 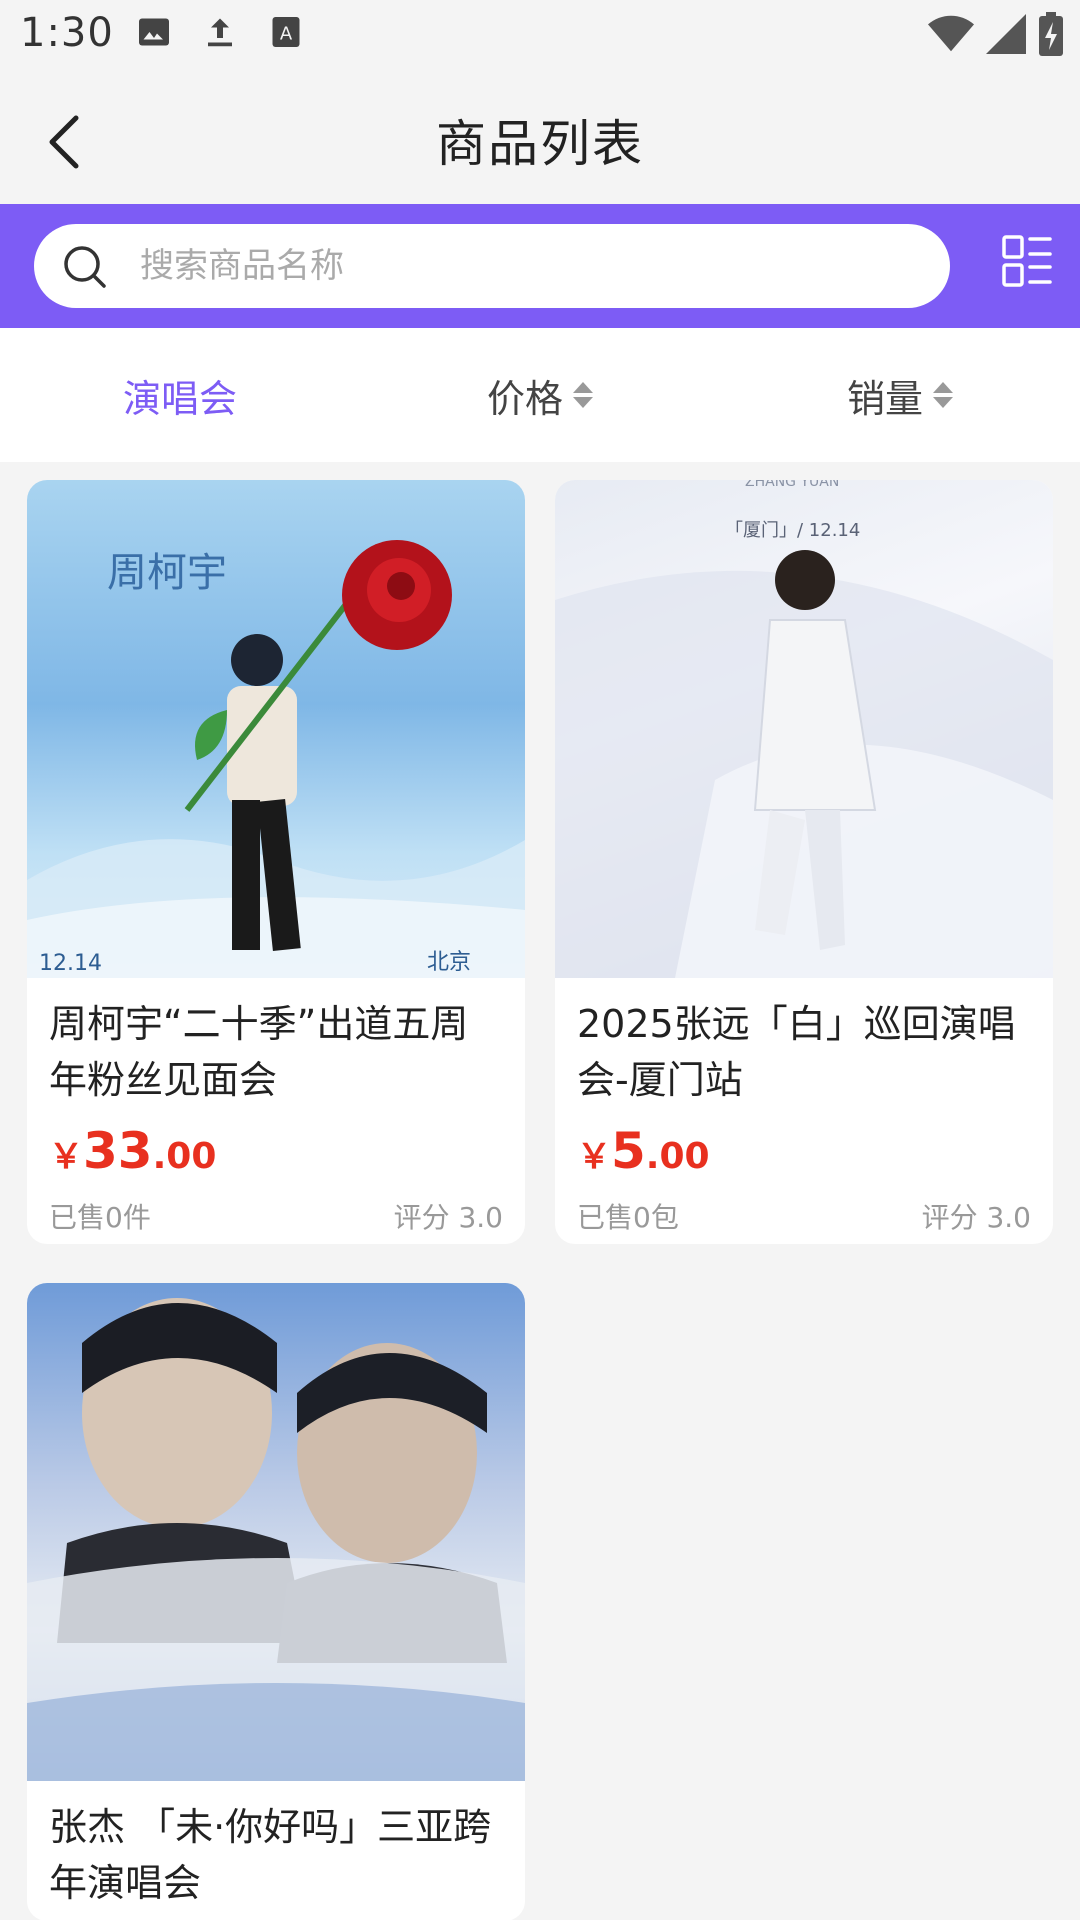 I want to click on cell-signal-icon, so click(x=1006, y=34).